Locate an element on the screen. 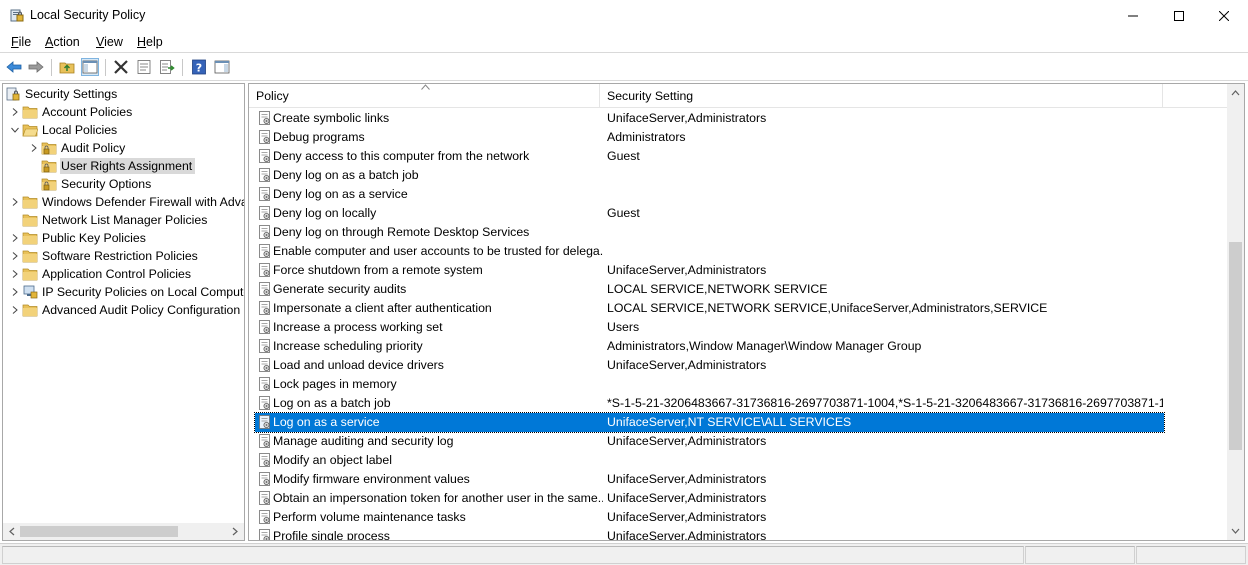 This screenshot has height=565, width=1248. minimize-icon is located at coordinates (1133, 15).